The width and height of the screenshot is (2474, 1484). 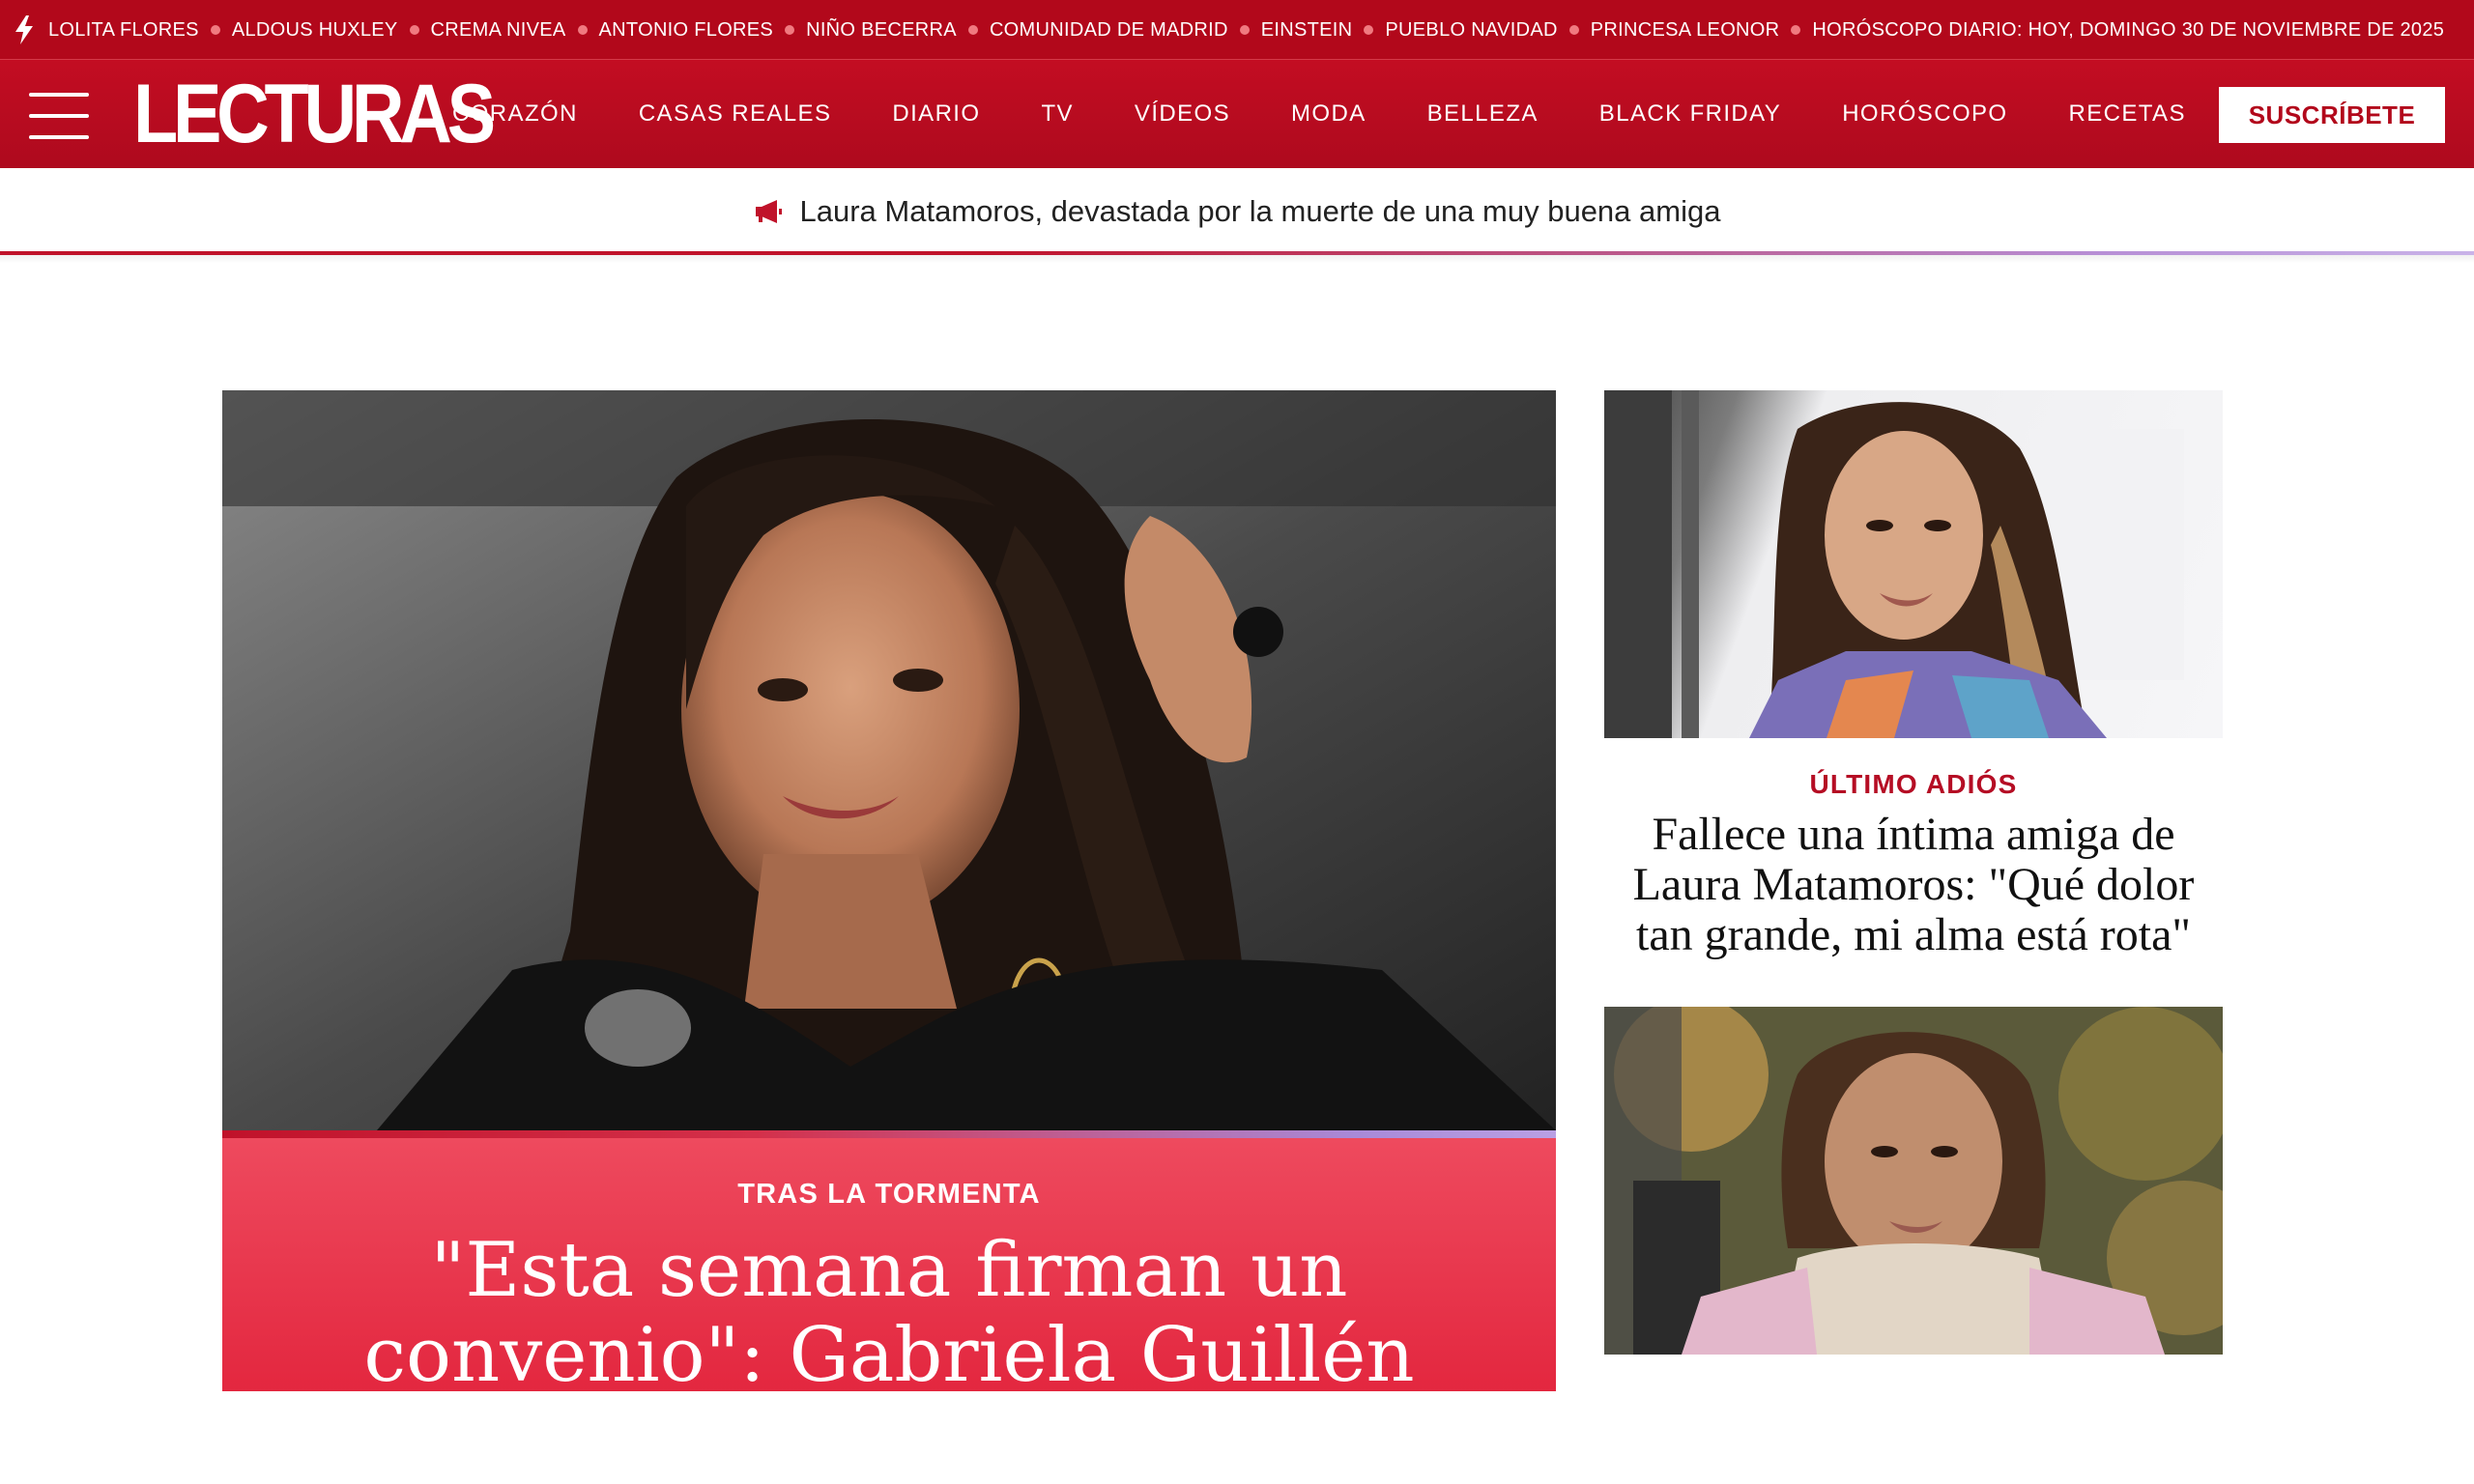 I want to click on site-logo: LECTURAS, so click(x=314, y=114).